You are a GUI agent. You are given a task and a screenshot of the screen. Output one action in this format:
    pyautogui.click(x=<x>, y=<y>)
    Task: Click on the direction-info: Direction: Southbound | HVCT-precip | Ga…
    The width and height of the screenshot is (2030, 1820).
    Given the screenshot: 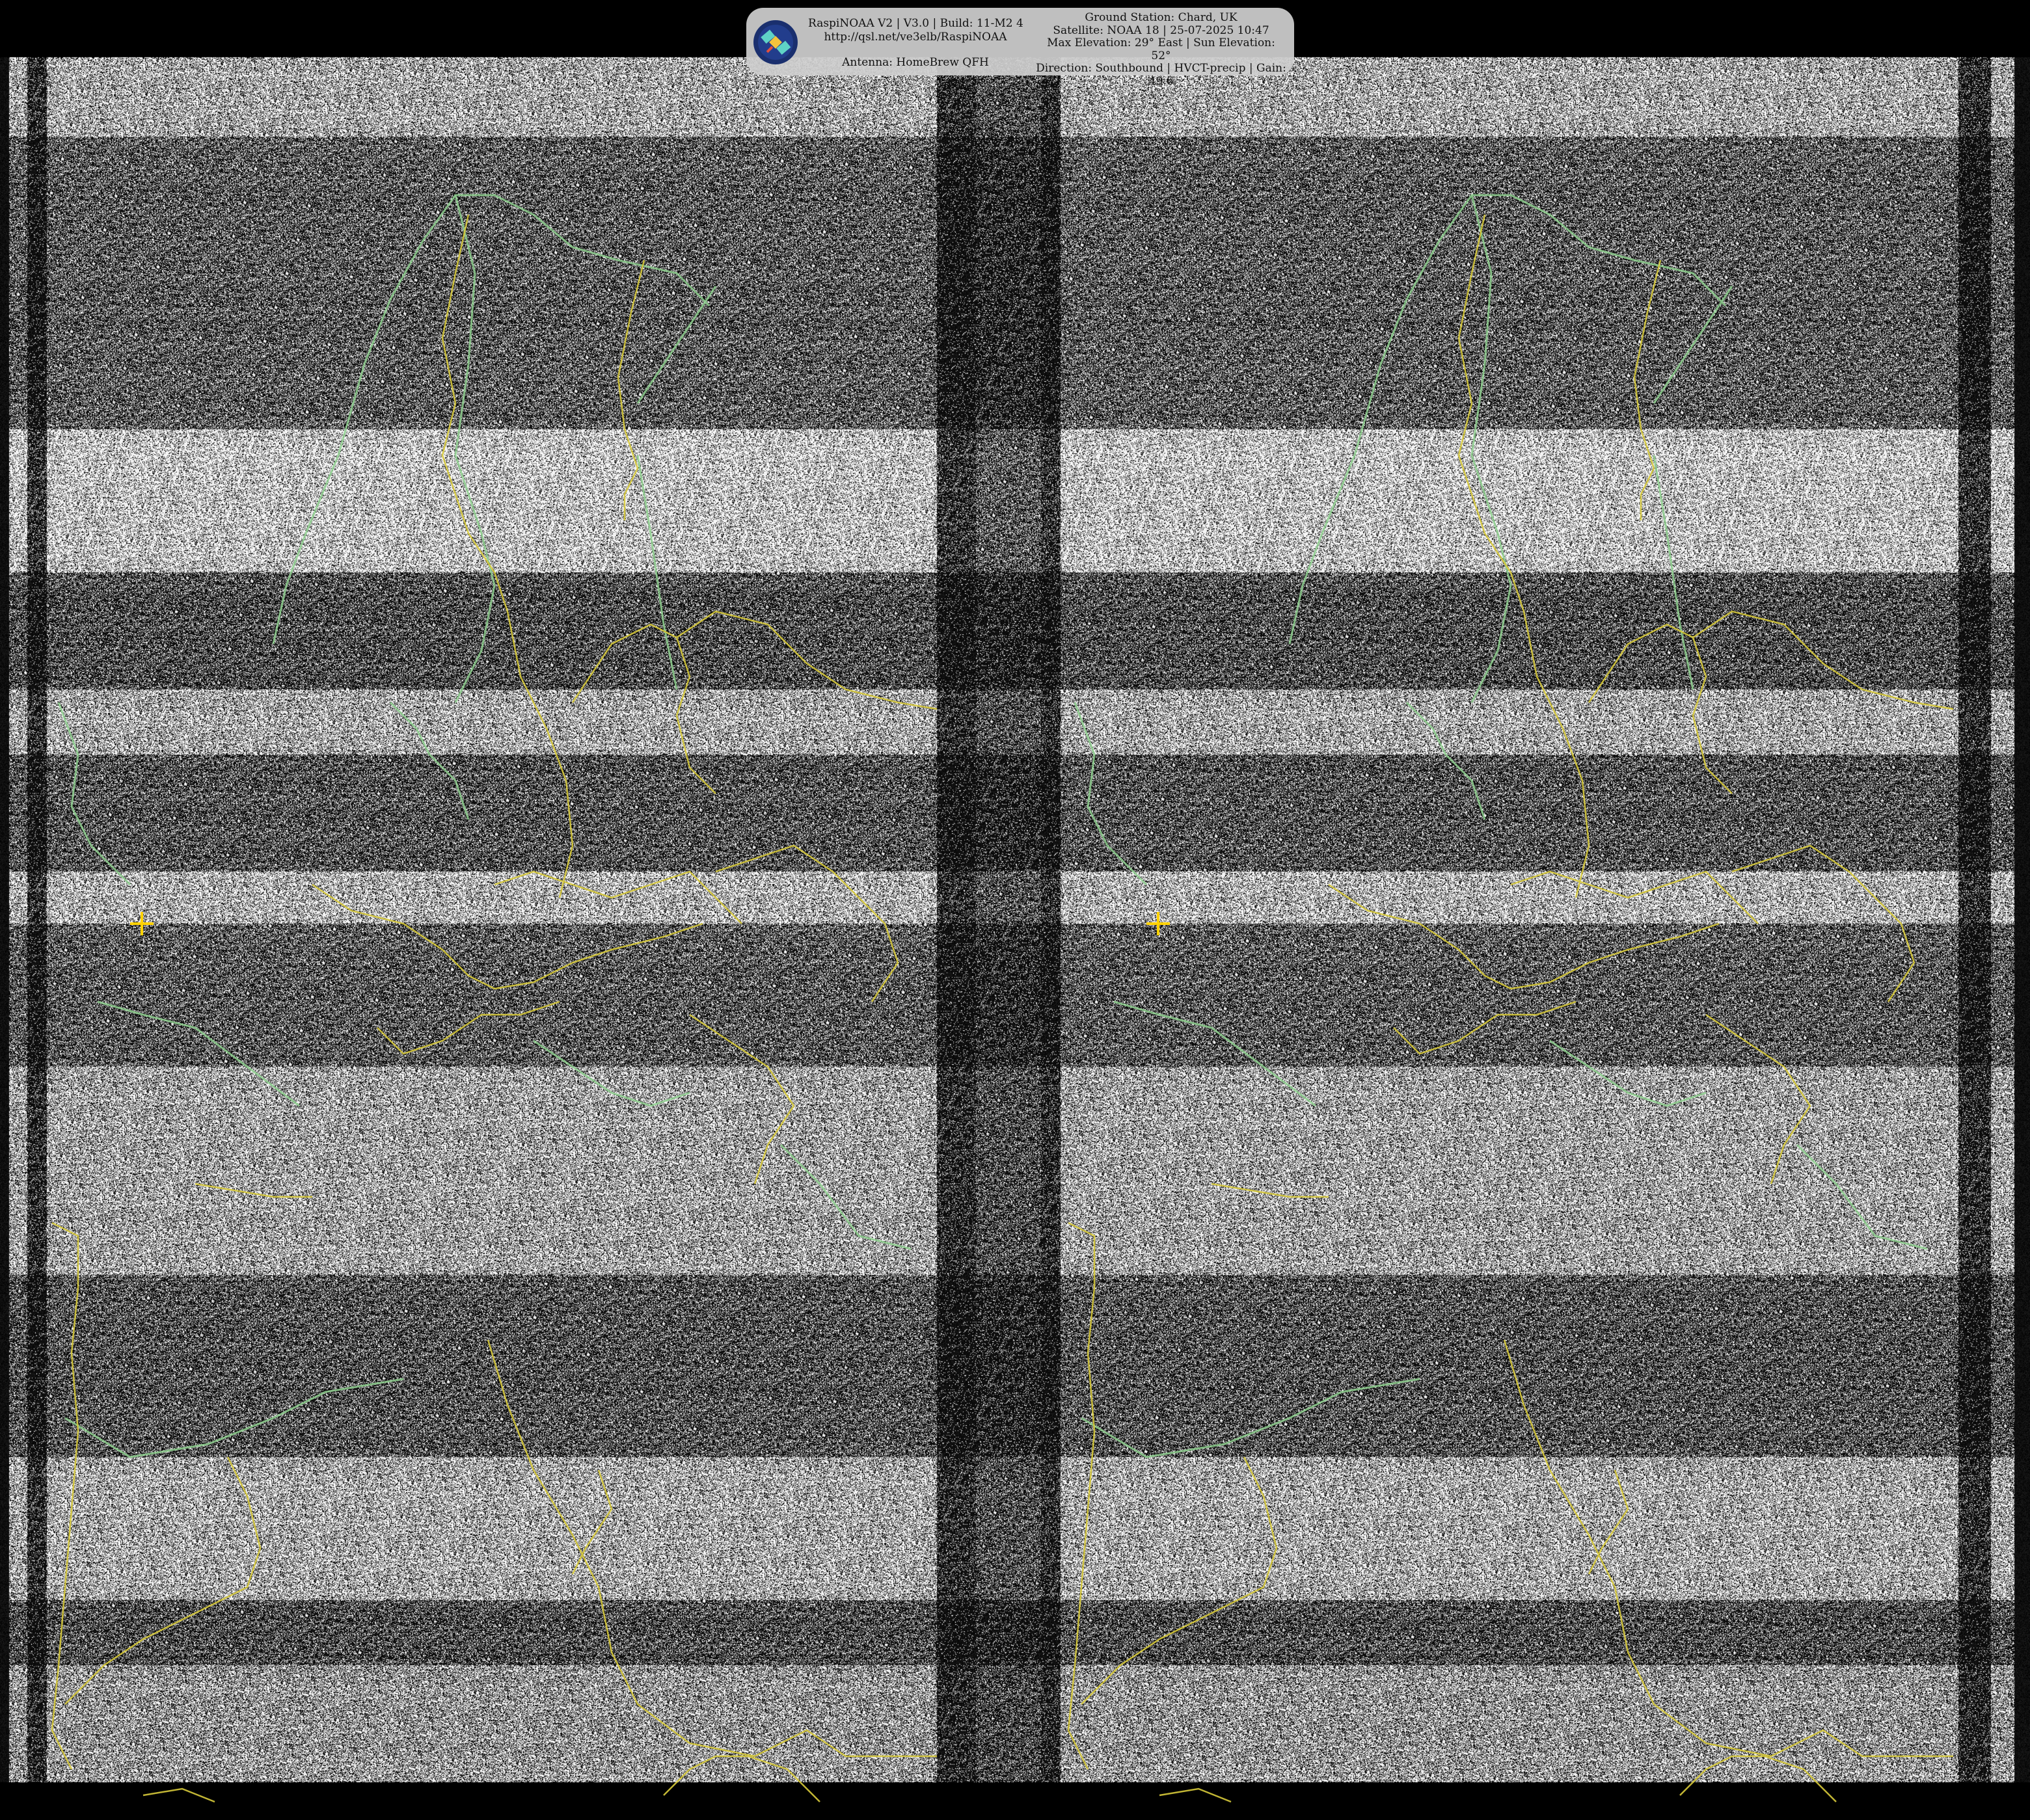 What is the action you would take?
    pyautogui.click(x=1161, y=75)
    